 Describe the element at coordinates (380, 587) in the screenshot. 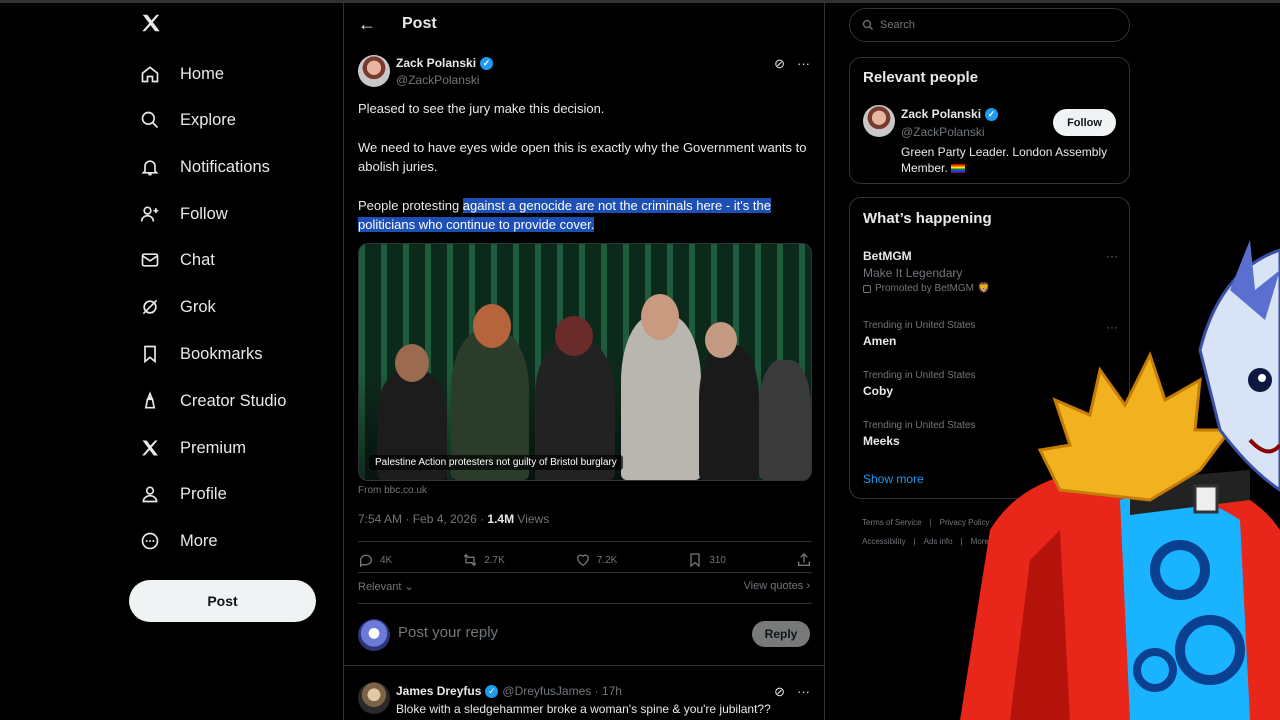

I see `replies-sort-label: Relevant` at that location.